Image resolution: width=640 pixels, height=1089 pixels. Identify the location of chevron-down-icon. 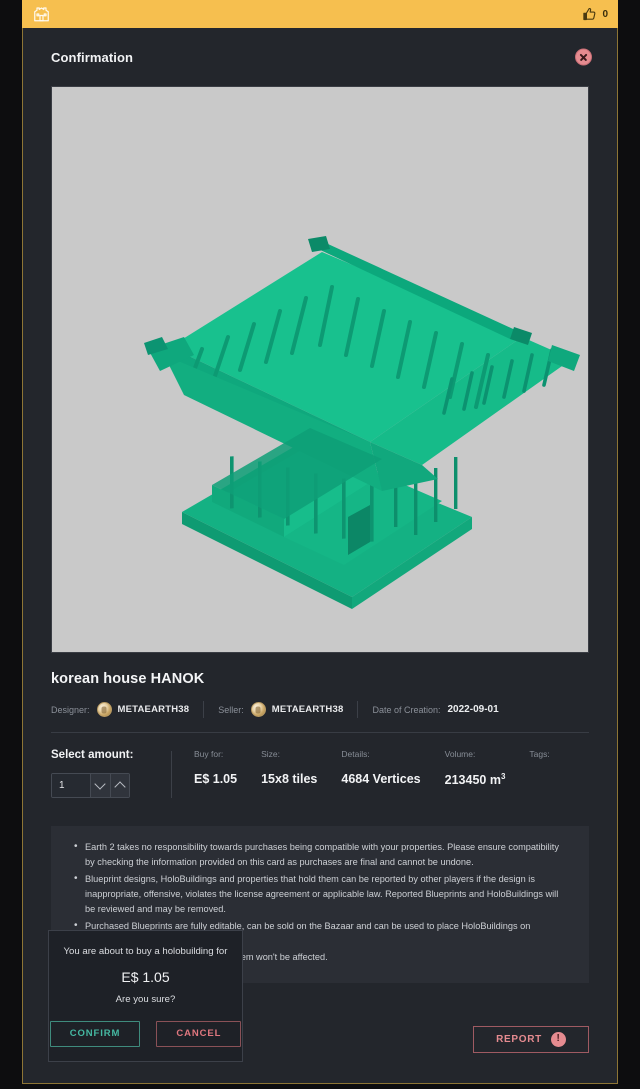
(100, 785).